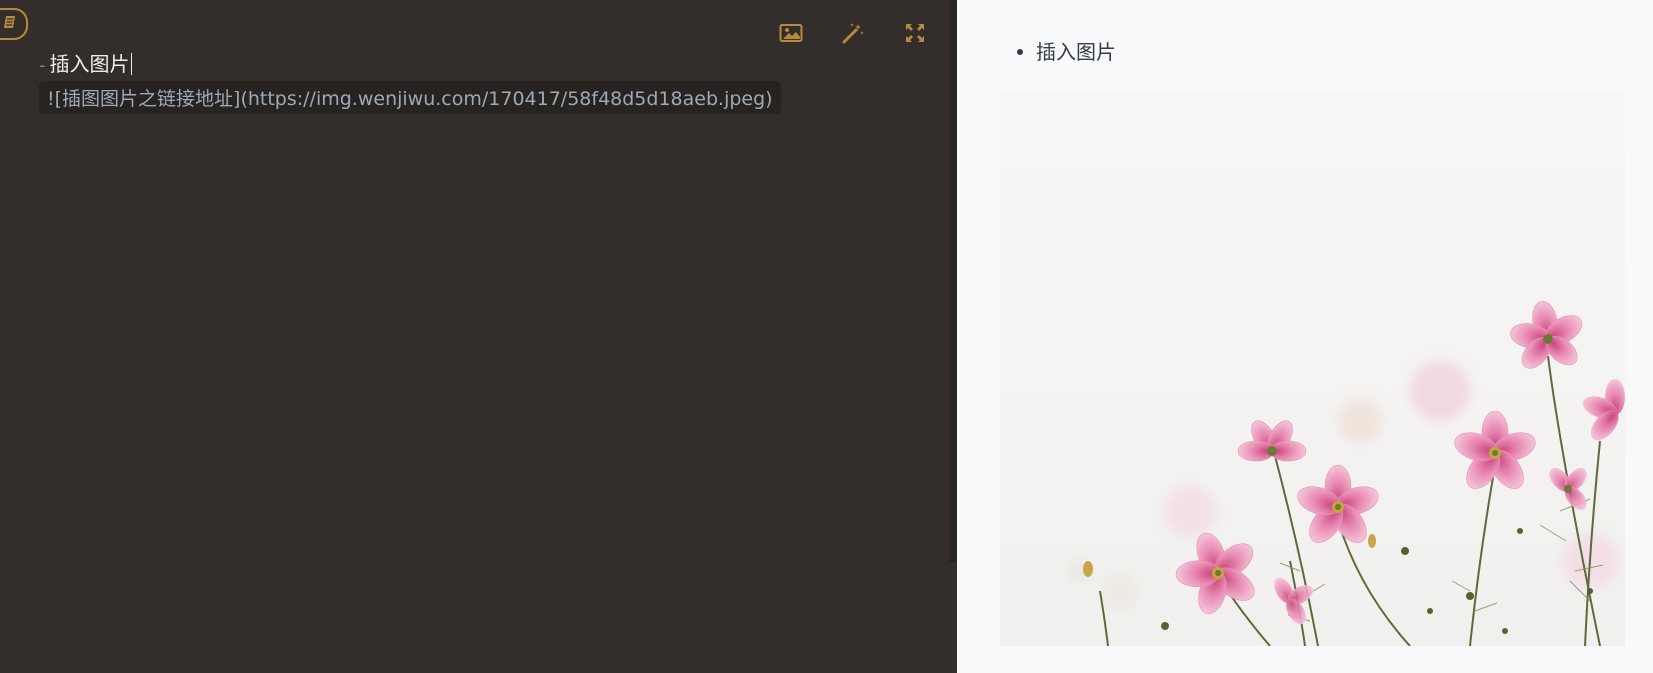  I want to click on editor-line-heading: - 插入图片, so click(85, 65).